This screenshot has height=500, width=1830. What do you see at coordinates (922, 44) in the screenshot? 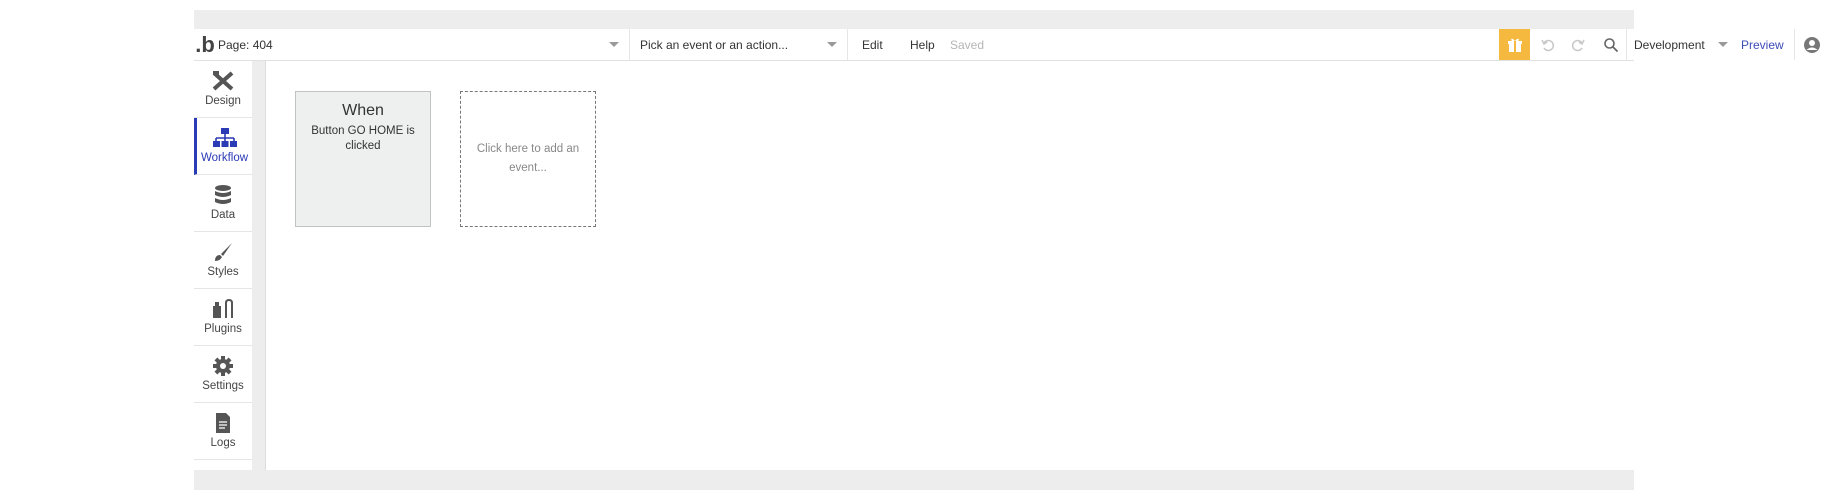
I see `menu-help: Help` at bounding box center [922, 44].